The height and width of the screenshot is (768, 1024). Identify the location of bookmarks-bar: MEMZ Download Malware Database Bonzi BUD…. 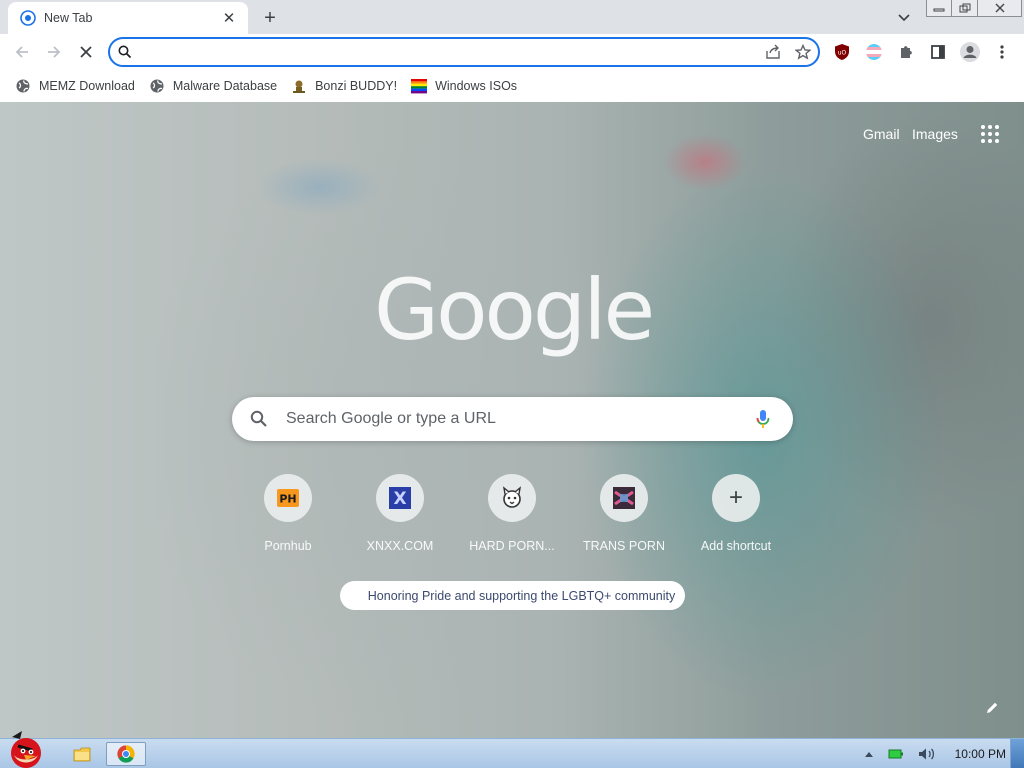
(512, 86).